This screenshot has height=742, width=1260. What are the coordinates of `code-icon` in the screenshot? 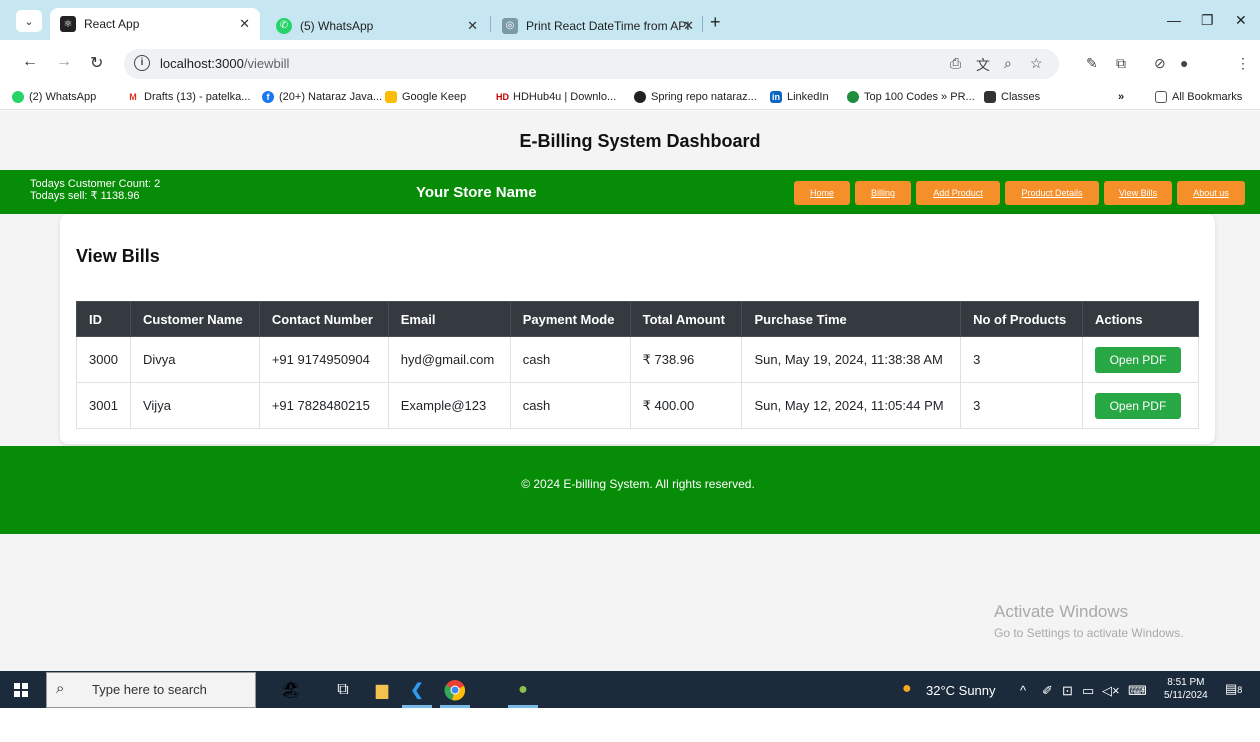 It's located at (853, 97).